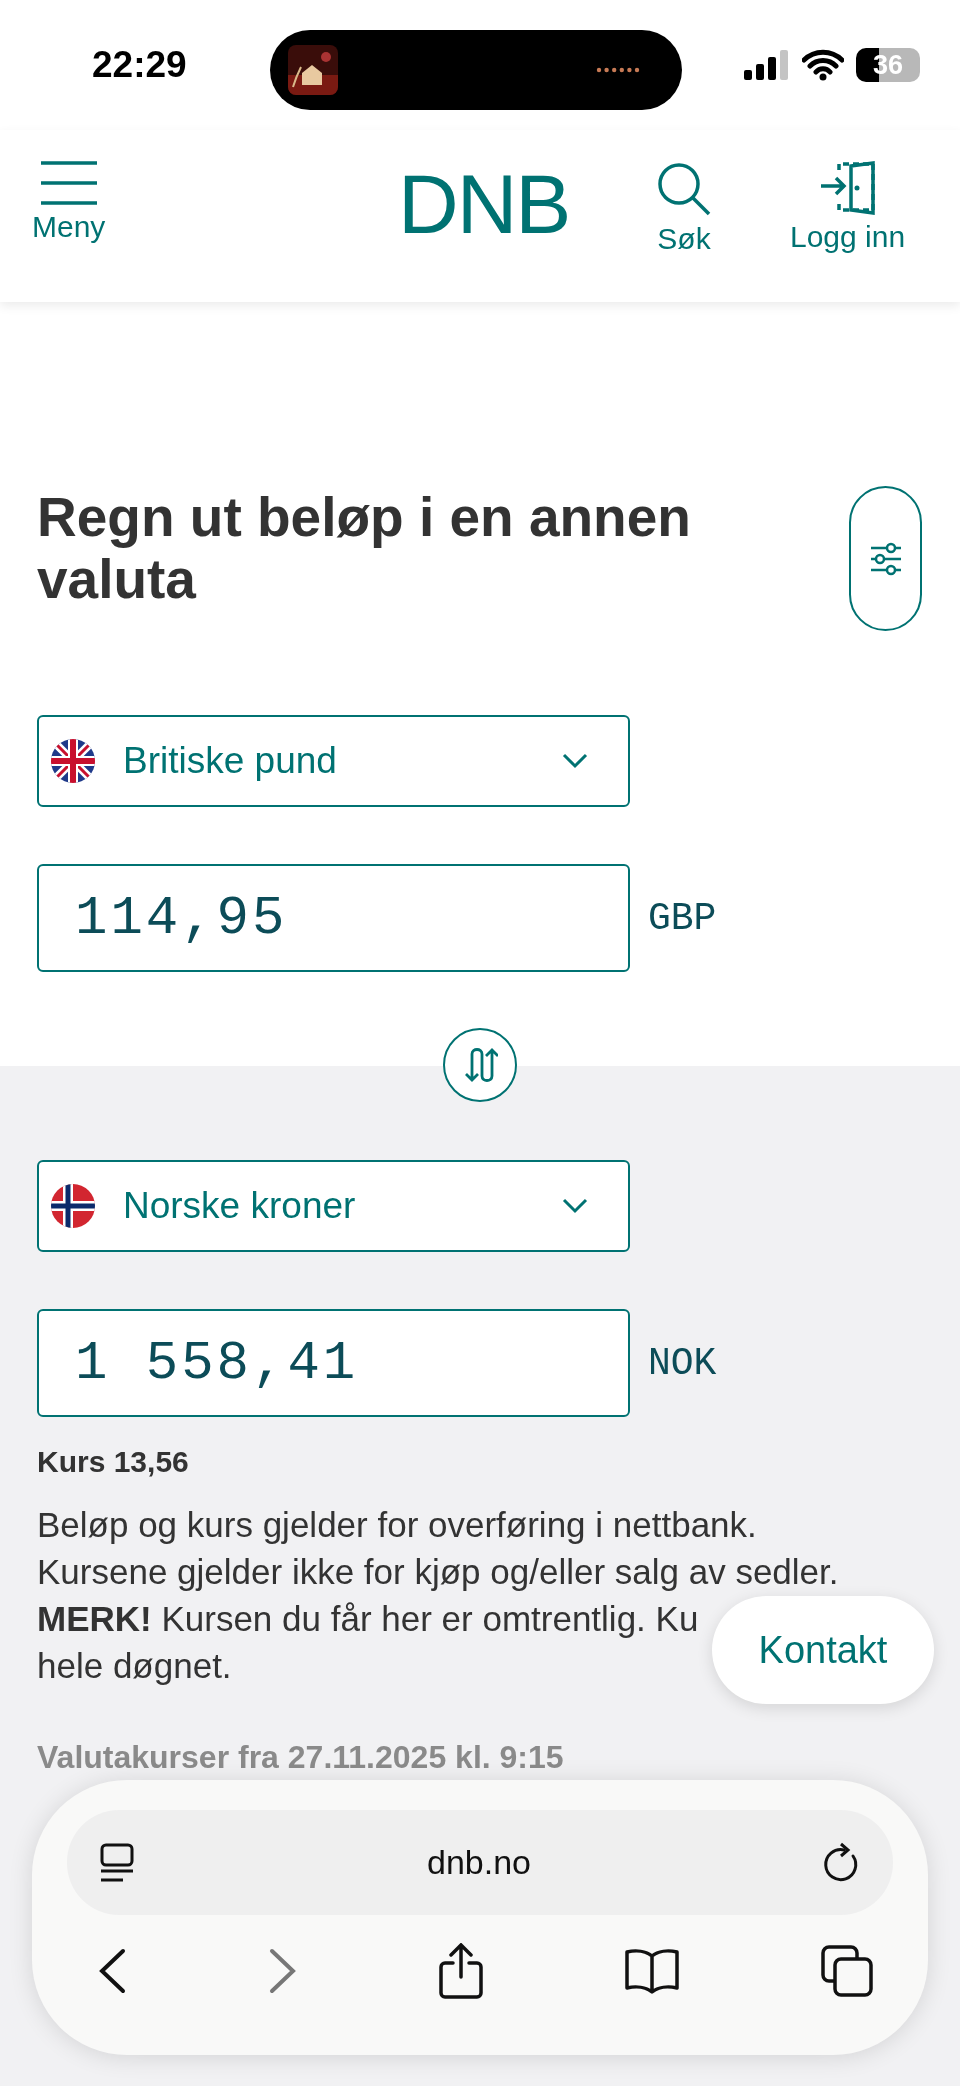 The height and width of the screenshot is (2086, 960). What do you see at coordinates (823, 1650) in the screenshot?
I see `contact-button: Kontakt` at bounding box center [823, 1650].